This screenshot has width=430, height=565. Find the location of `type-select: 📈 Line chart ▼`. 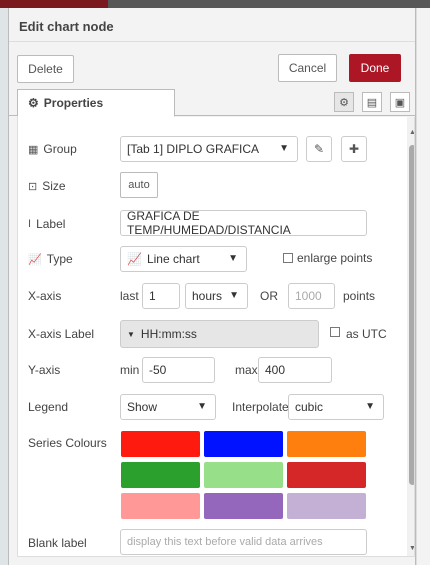

type-select: 📈 Line chart ▼ is located at coordinates (183, 259).